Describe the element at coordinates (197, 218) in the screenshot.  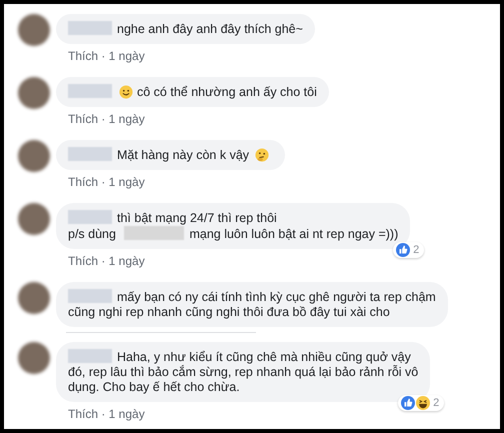
I see `comment-text: thì bật mạng 24/7 thì rep thôi` at that location.